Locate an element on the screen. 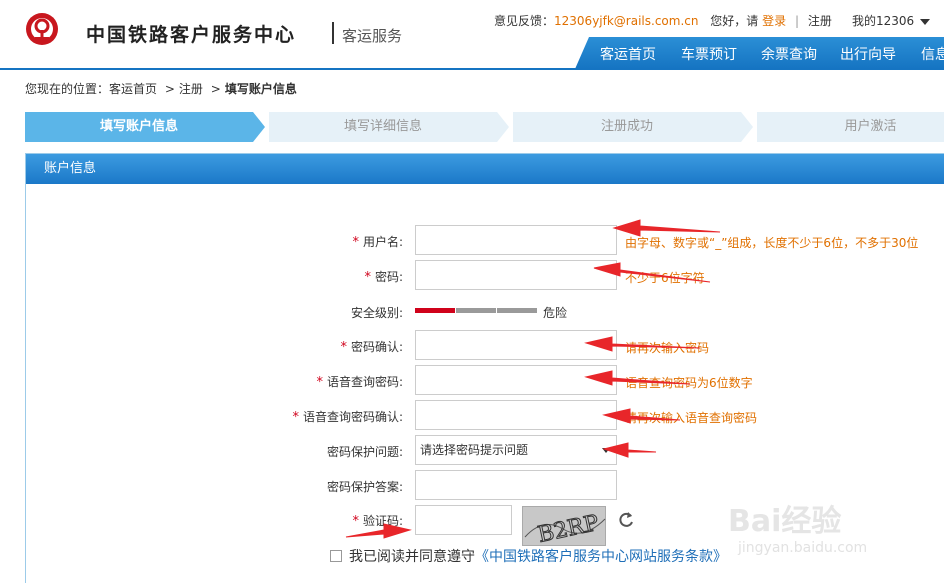 The width and height of the screenshot is (944, 583). title-divider is located at coordinates (333, 33).